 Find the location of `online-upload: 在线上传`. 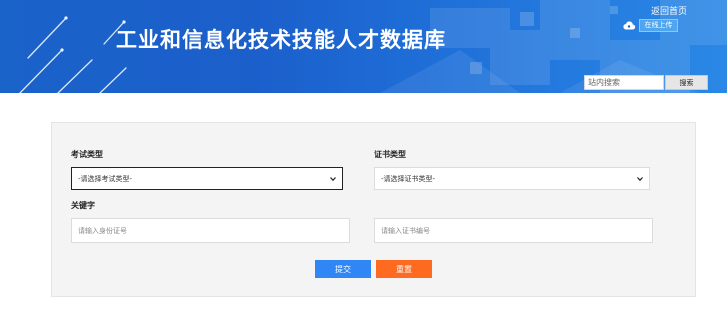

online-upload: 在线上传 is located at coordinates (650, 25).